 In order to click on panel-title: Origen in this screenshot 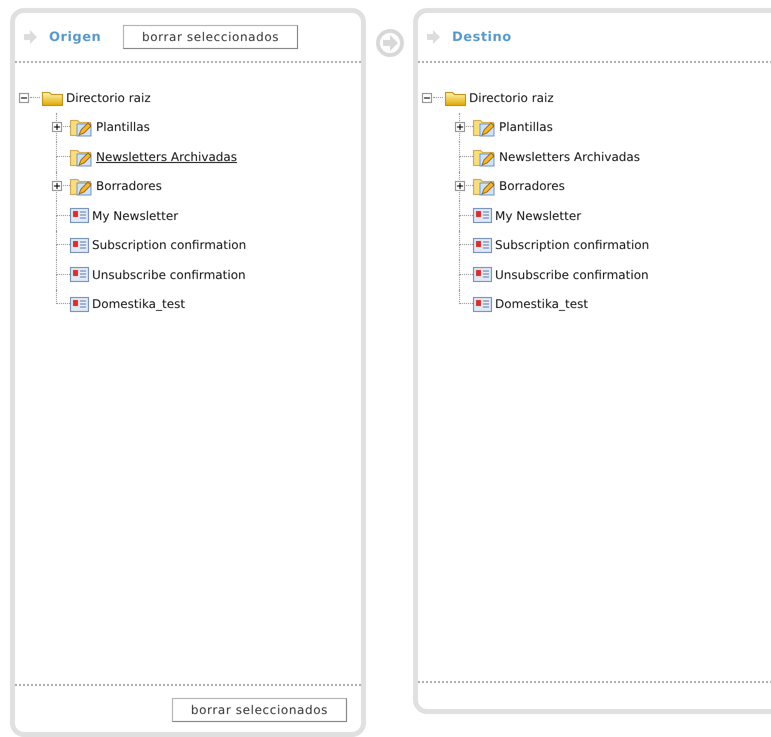, I will do `click(75, 37)`.